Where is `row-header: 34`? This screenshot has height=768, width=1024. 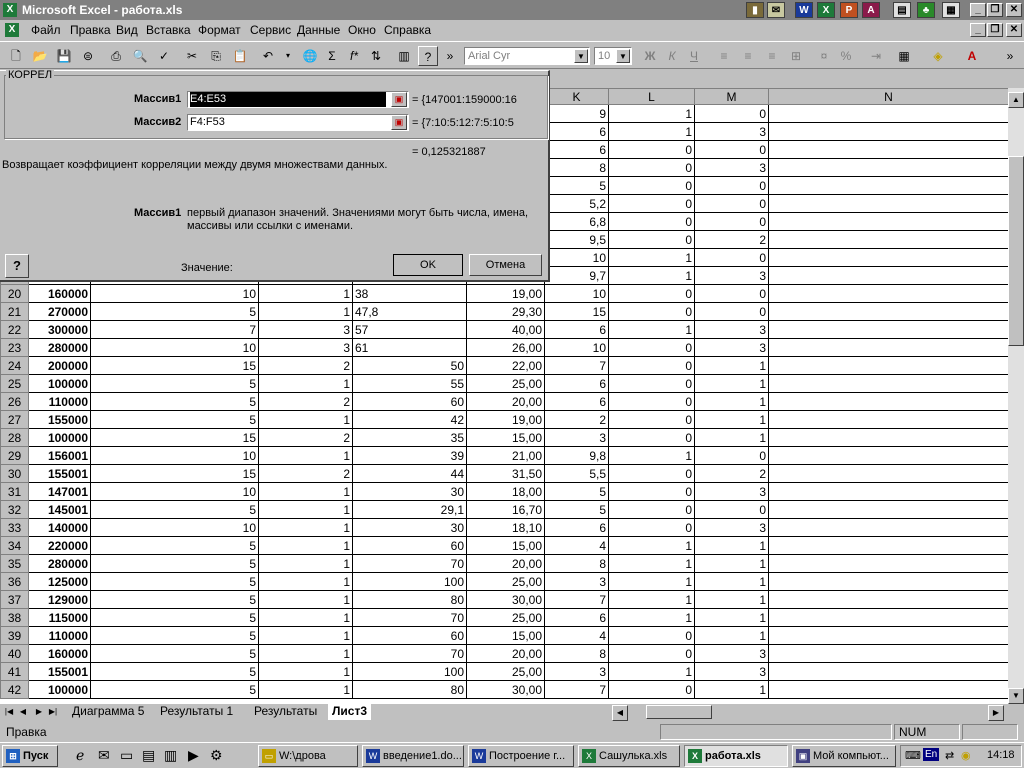 row-header: 34 is located at coordinates (14, 545).